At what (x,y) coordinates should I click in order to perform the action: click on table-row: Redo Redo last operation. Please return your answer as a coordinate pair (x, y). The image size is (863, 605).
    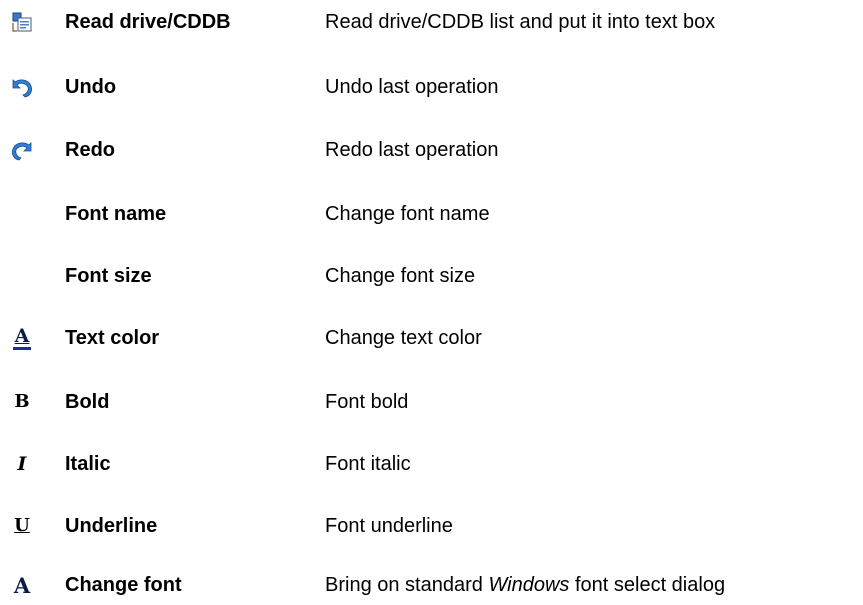
    Looking at the image, I should click on (431, 150).